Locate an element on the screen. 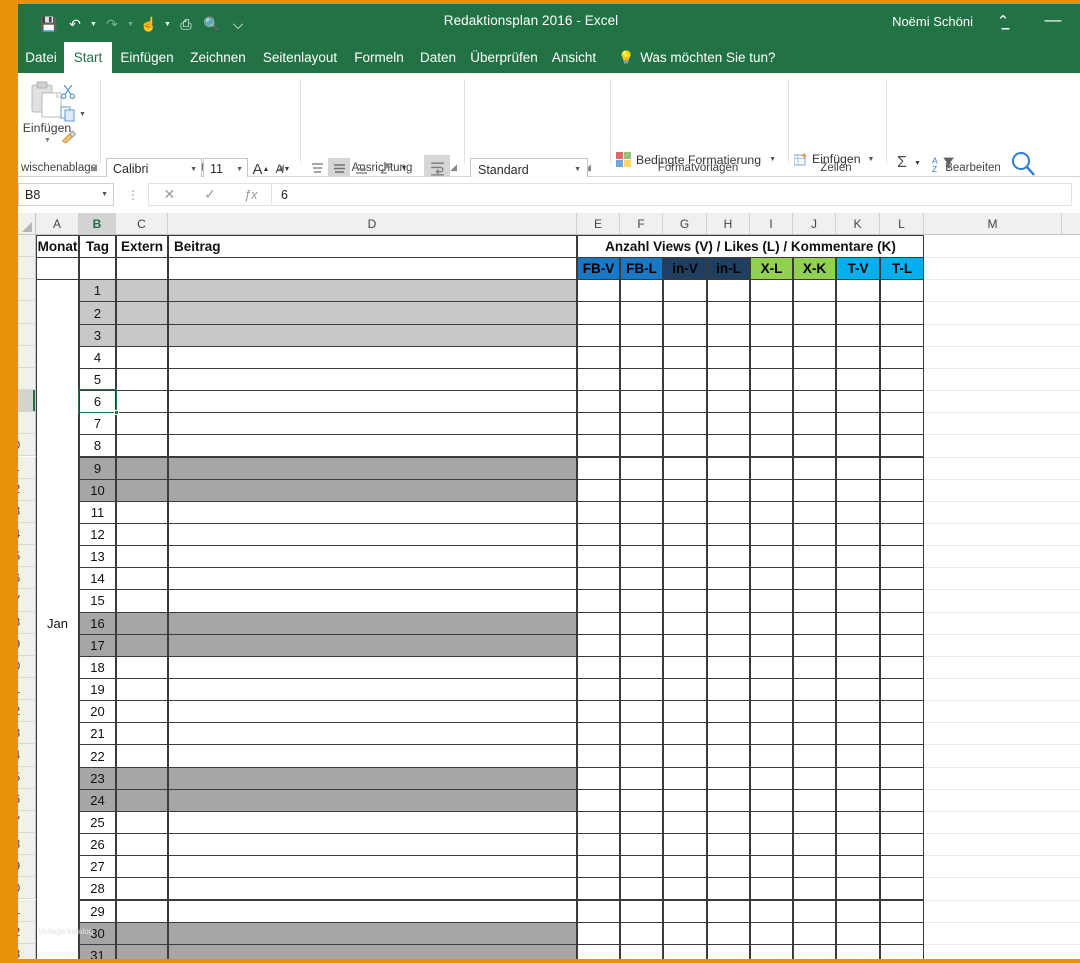 The image size is (1080, 963). cell-K21 is located at coordinates (858, 690).